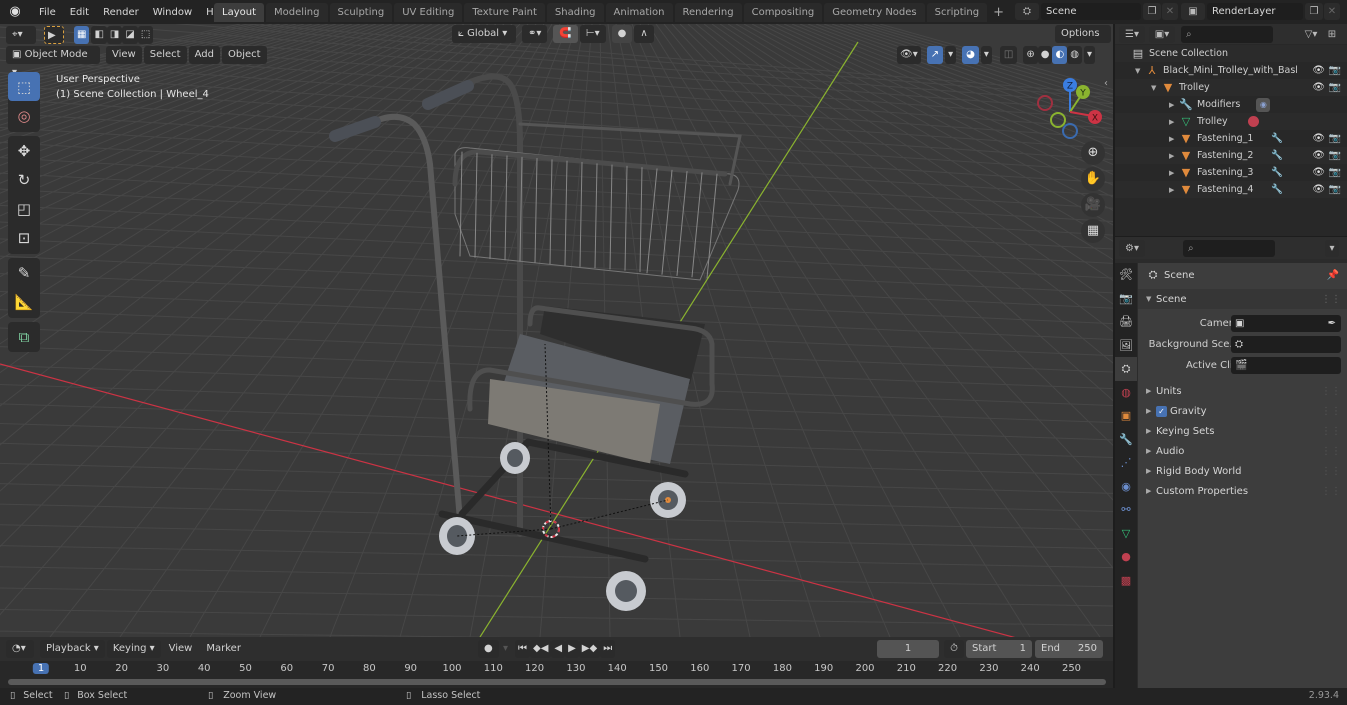 This screenshot has width=1347, height=705. I want to click on tab-texture-paint: Texture Paint, so click(504, 12).